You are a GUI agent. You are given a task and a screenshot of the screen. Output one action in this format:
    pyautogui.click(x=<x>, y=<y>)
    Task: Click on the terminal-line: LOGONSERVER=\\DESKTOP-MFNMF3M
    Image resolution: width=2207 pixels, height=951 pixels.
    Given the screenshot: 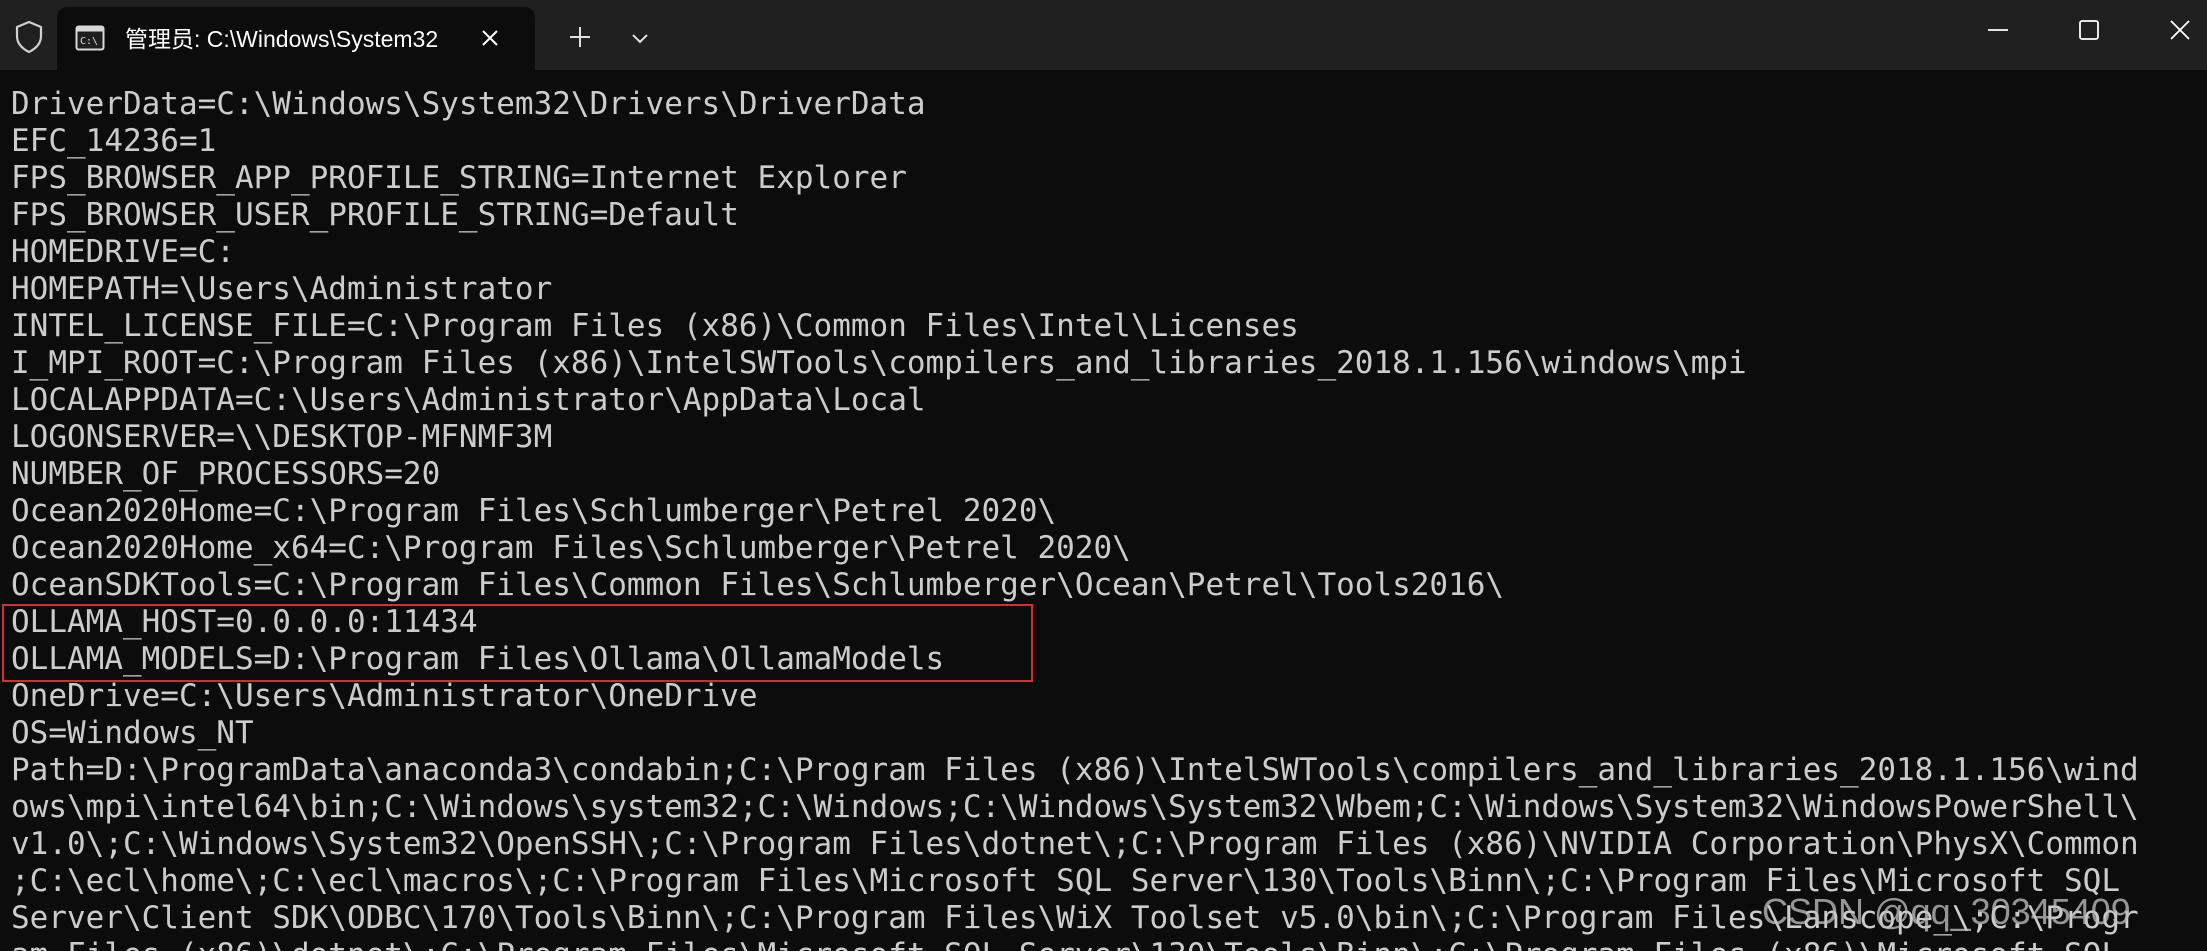 What is the action you would take?
    pyautogui.click(x=282, y=437)
    